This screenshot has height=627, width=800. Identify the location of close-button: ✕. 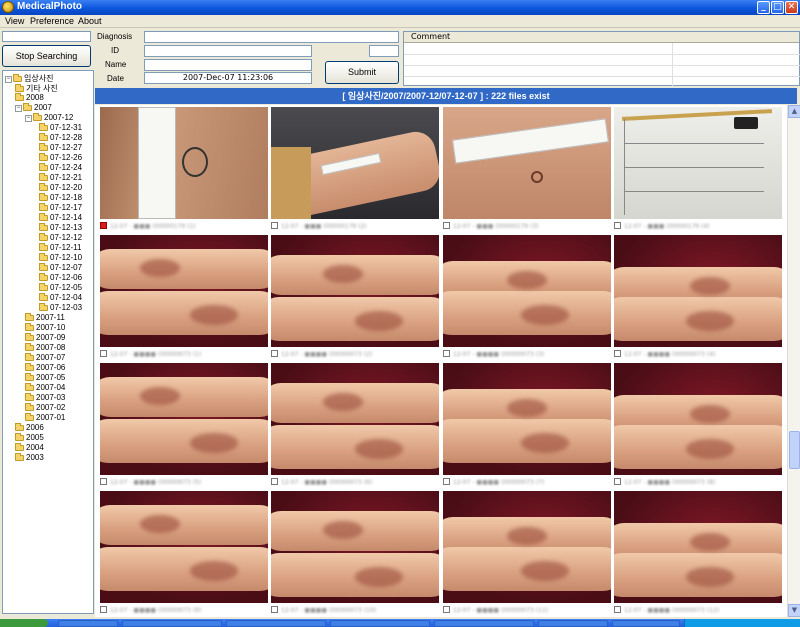
(791, 7).